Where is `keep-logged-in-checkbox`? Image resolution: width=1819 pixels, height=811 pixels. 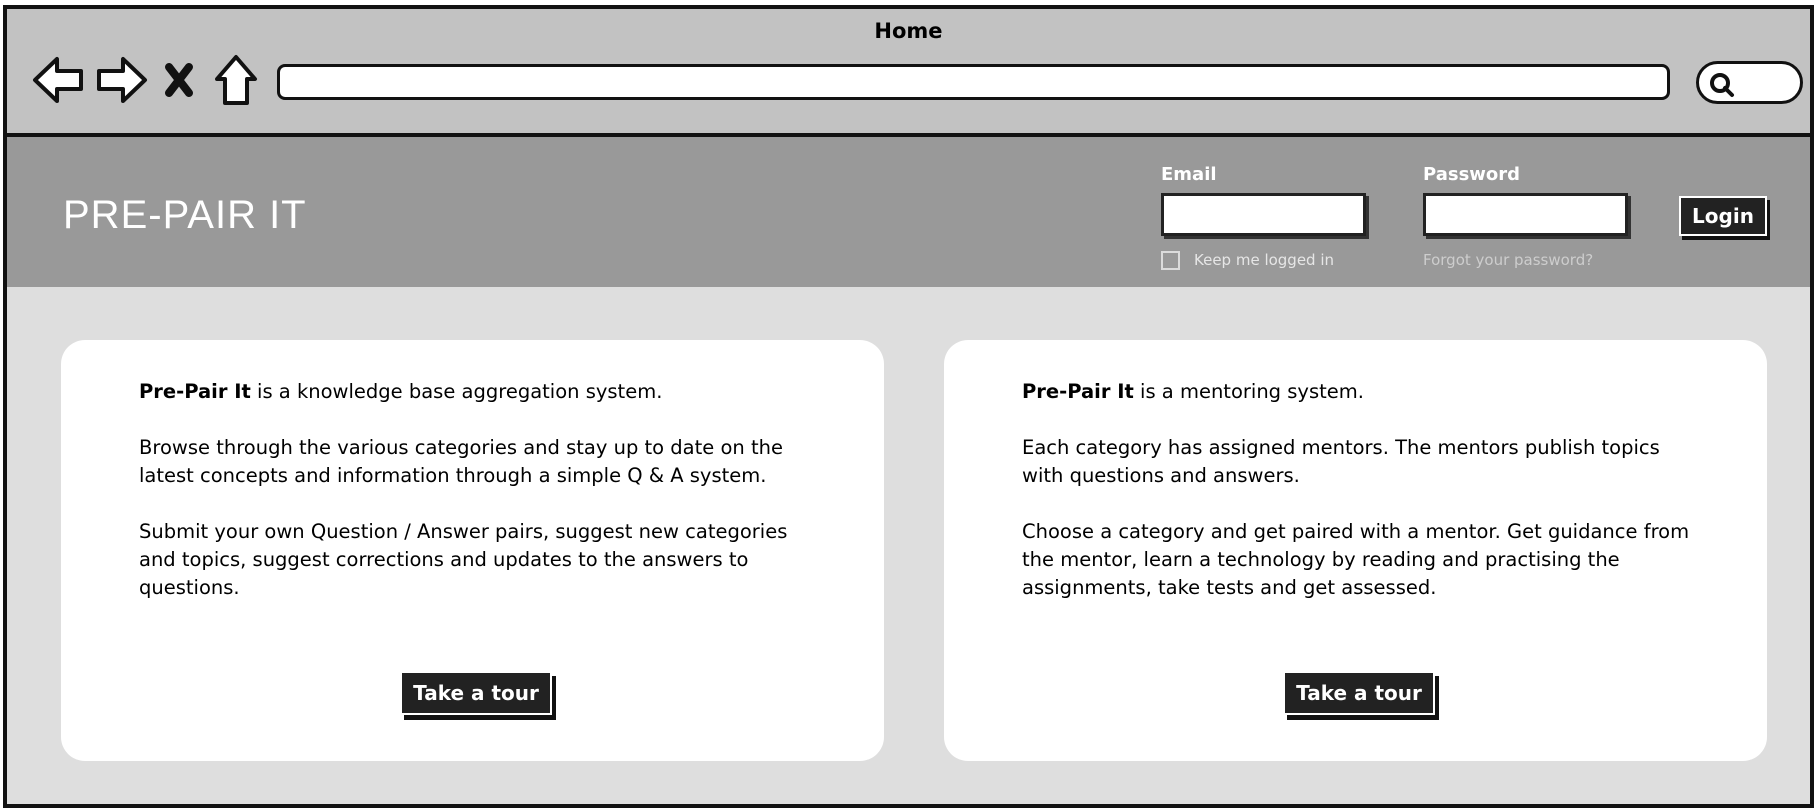 keep-logged-in-checkbox is located at coordinates (1170, 260).